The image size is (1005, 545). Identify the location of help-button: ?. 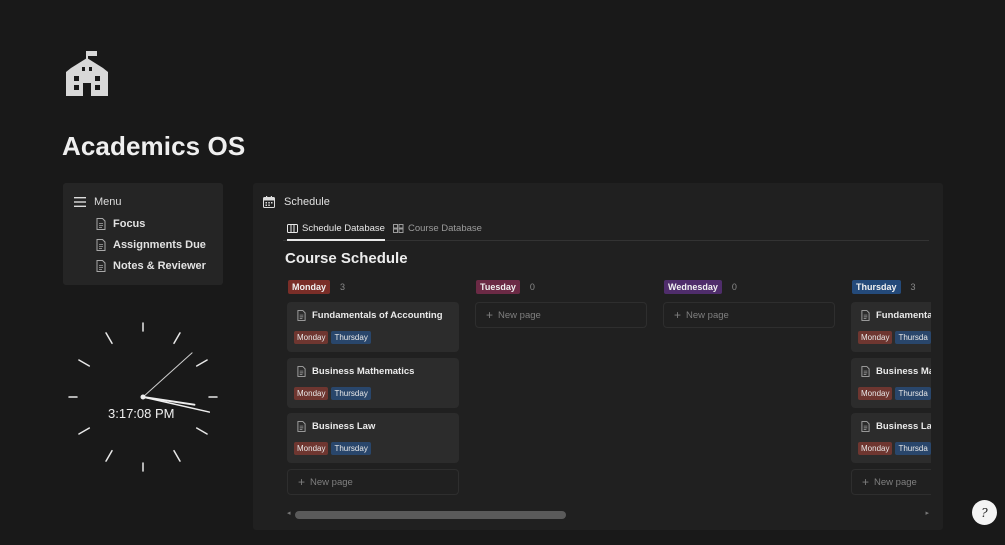
(984, 512).